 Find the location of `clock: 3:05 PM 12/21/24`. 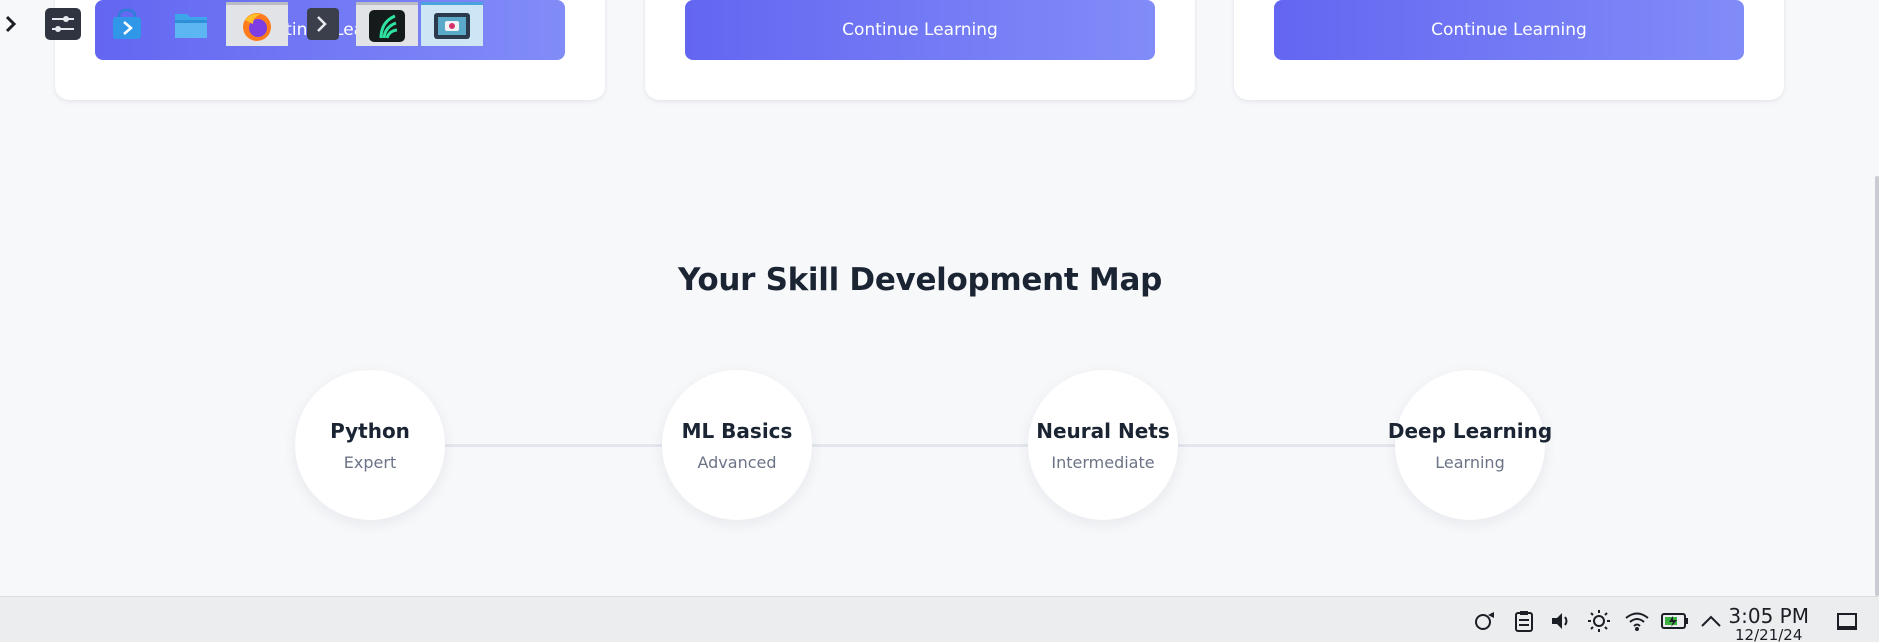

clock: 3:05 PM 12/21/24 is located at coordinates (1768, 624).